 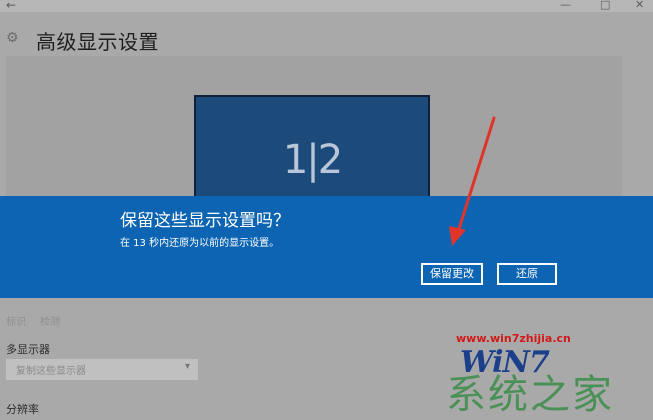 I want to click on maximize-button: □, so click(x=605, y=5).